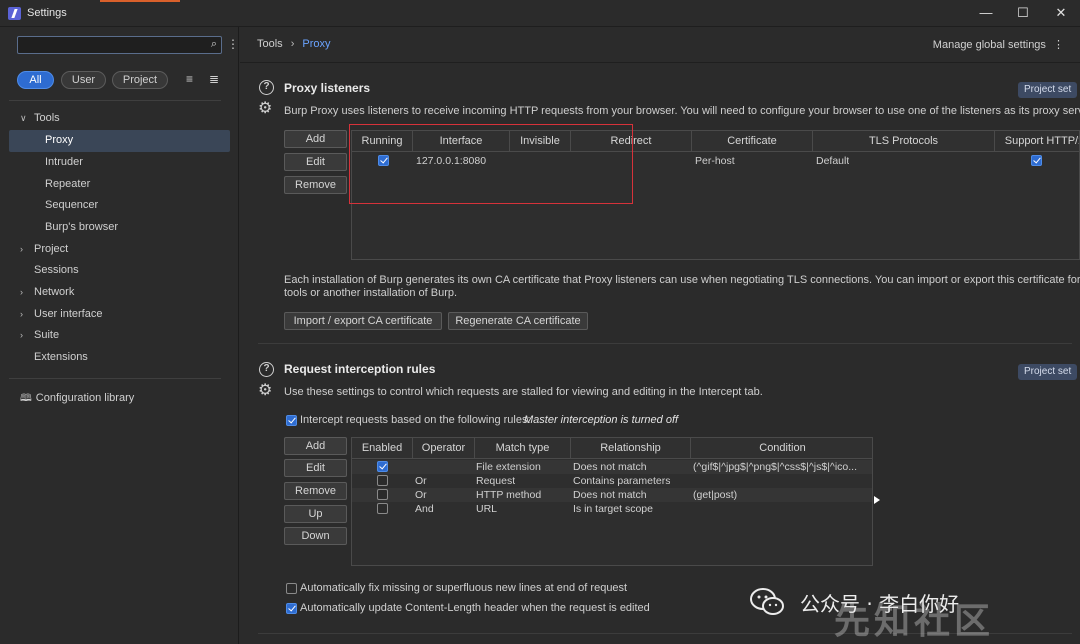 Image resolution: width=1080 pixels, height=644 pixels. I want to click on running-checkbox, so click(383, 160).